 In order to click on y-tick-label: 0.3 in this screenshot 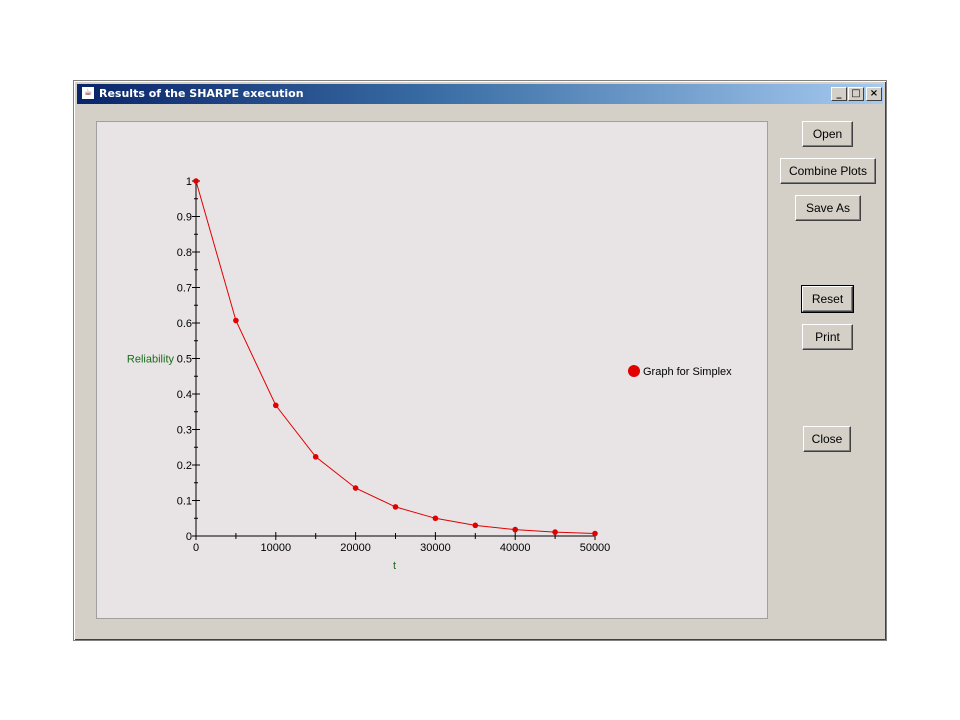, I will do `click(184, 431)`.